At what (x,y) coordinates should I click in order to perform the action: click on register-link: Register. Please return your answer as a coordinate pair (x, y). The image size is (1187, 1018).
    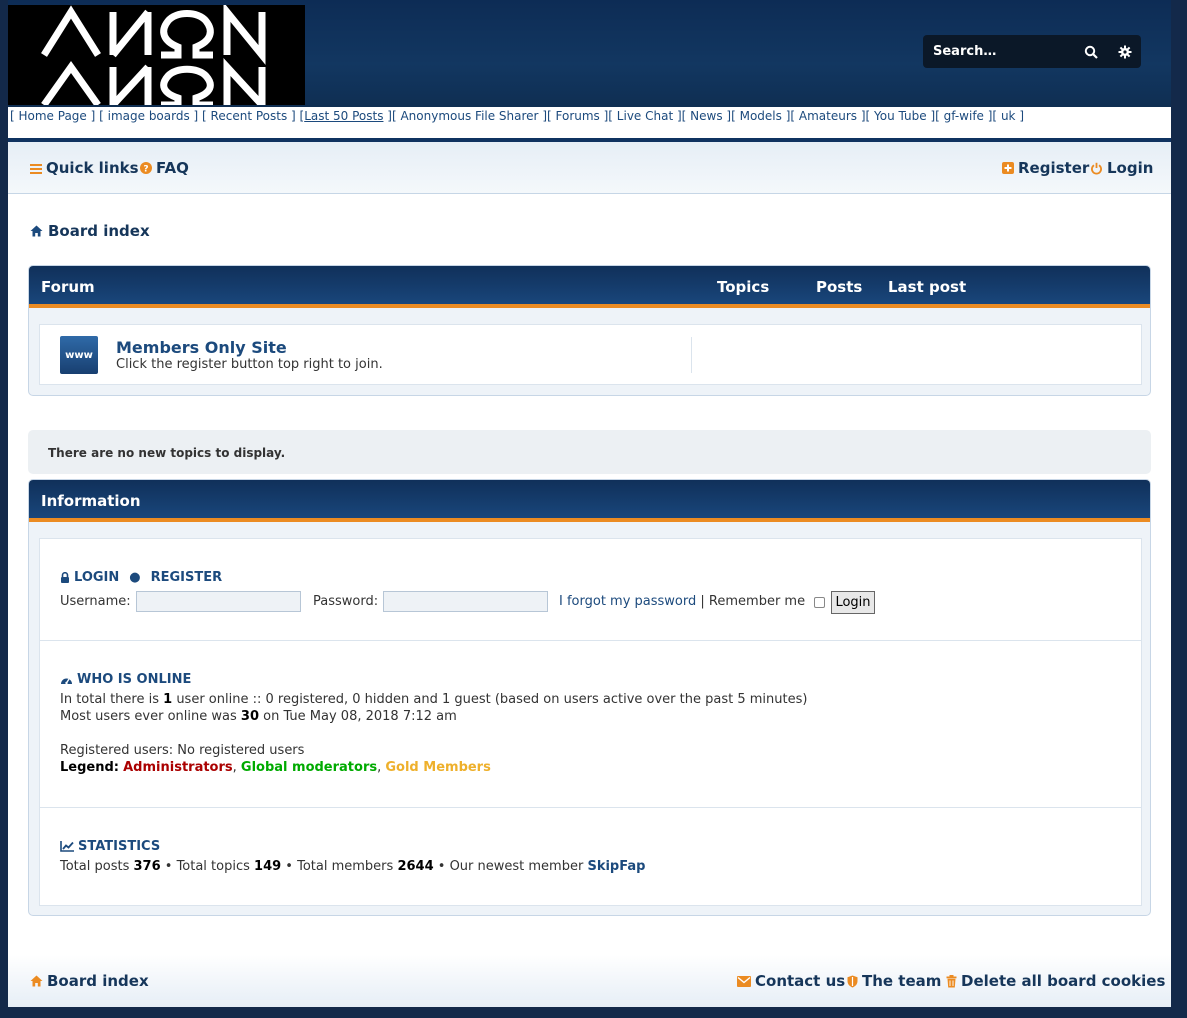
    Looking at the image, I should click on (1045, 168).